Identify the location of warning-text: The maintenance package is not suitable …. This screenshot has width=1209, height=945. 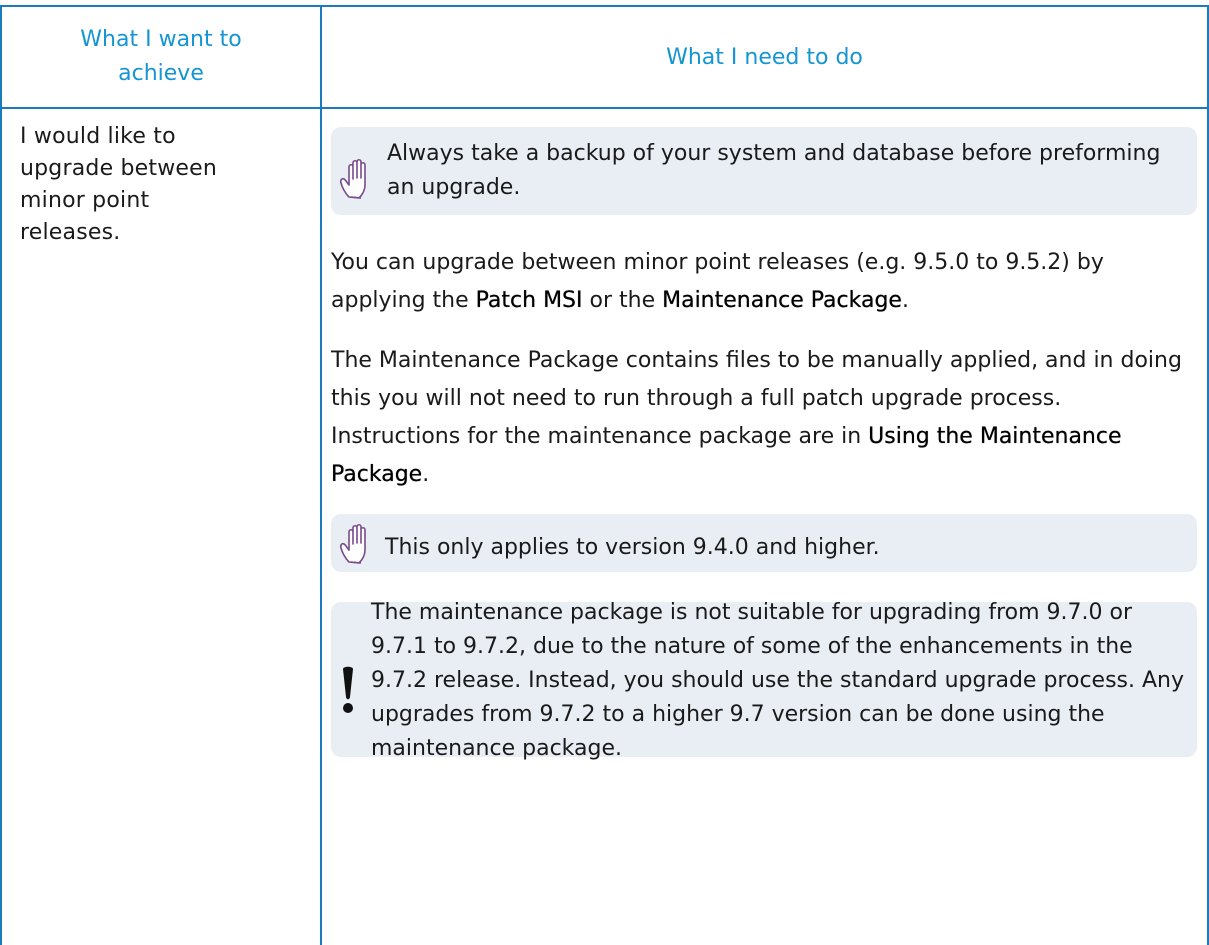
(778, 680).